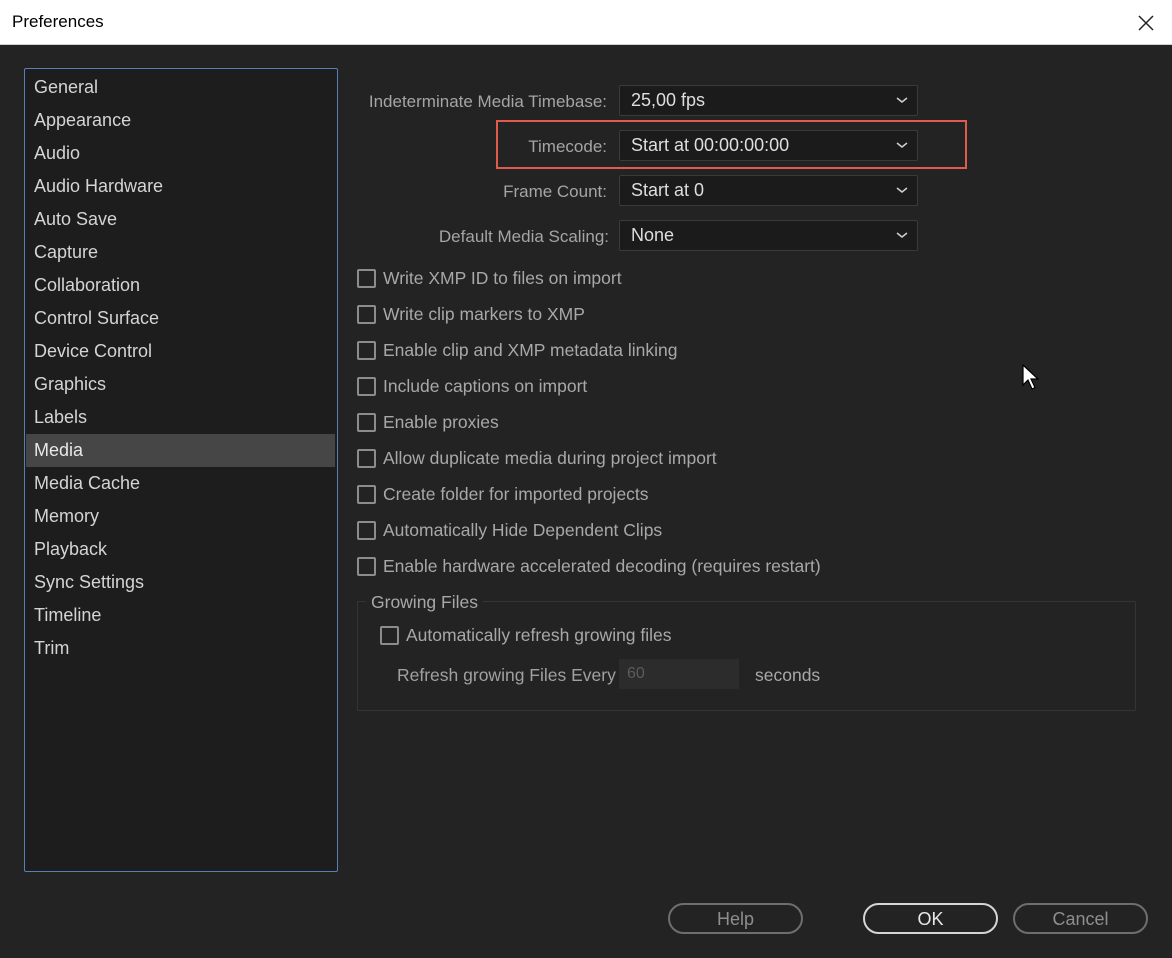  I want to click on sidebar-item-general: General, so click(180, 87).